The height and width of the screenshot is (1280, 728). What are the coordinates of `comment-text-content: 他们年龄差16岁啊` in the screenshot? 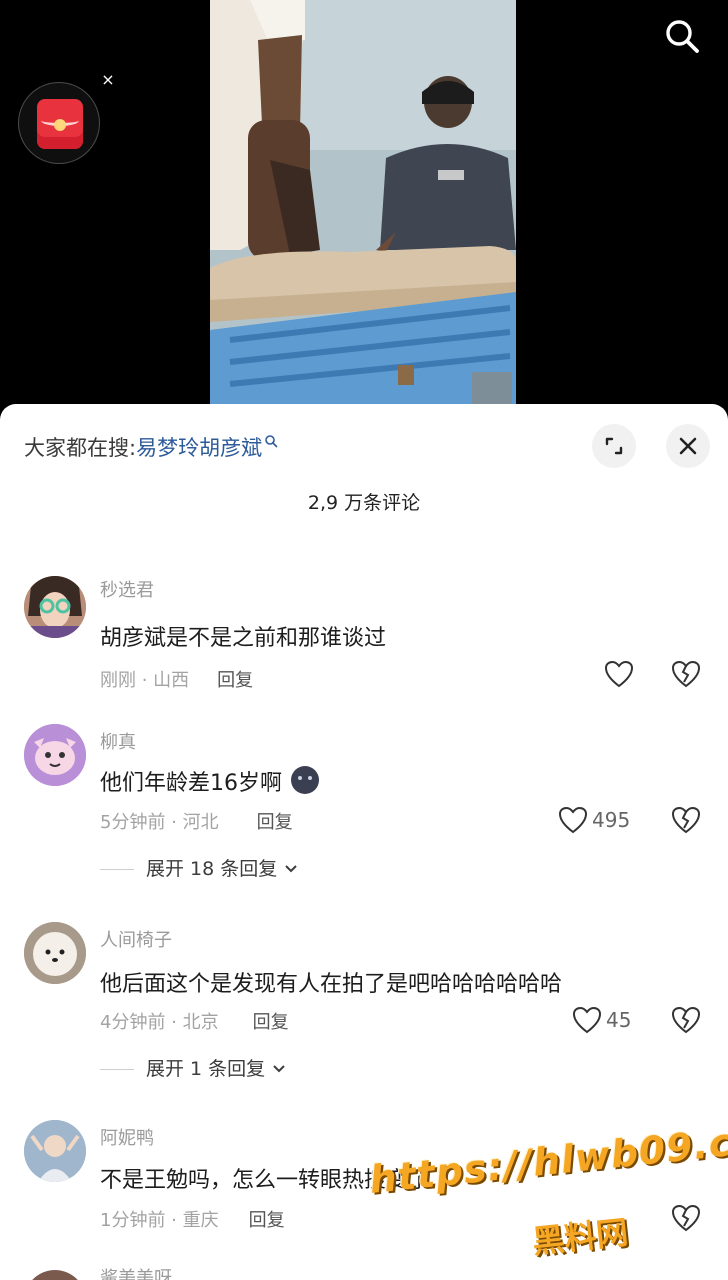 It's located at (191, 783).